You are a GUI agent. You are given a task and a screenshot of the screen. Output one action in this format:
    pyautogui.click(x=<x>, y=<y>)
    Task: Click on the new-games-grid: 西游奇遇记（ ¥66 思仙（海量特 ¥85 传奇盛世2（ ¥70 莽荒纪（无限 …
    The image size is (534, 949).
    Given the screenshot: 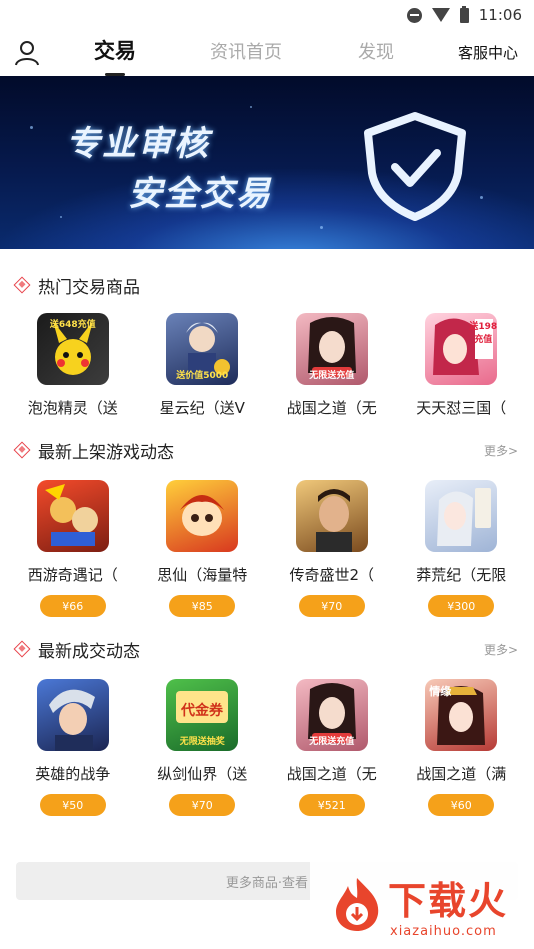 What is the action you would take?
    pyautogui.click(x=267, y=548)
    